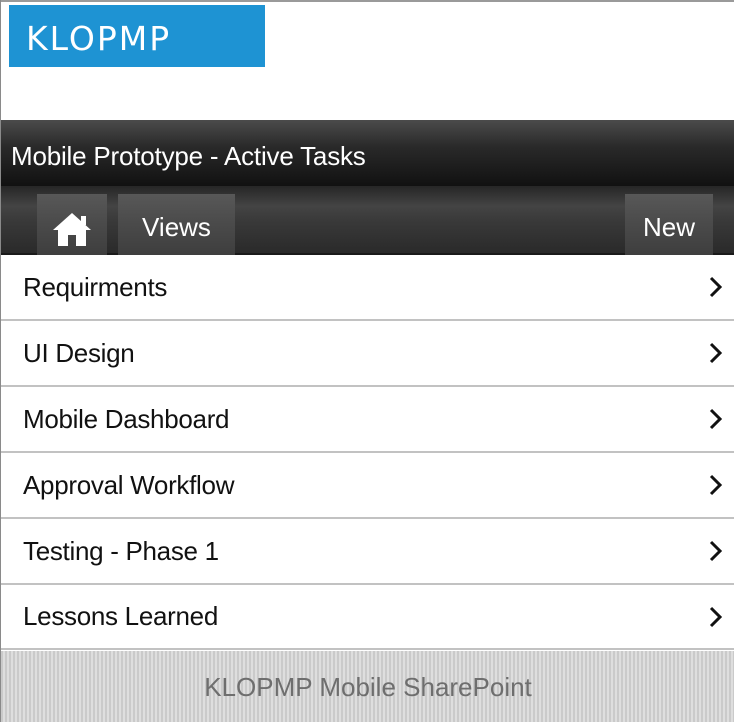 The image size is (734, 722). I want to click on list-item-requirments: Requirments, so click(367, 288).